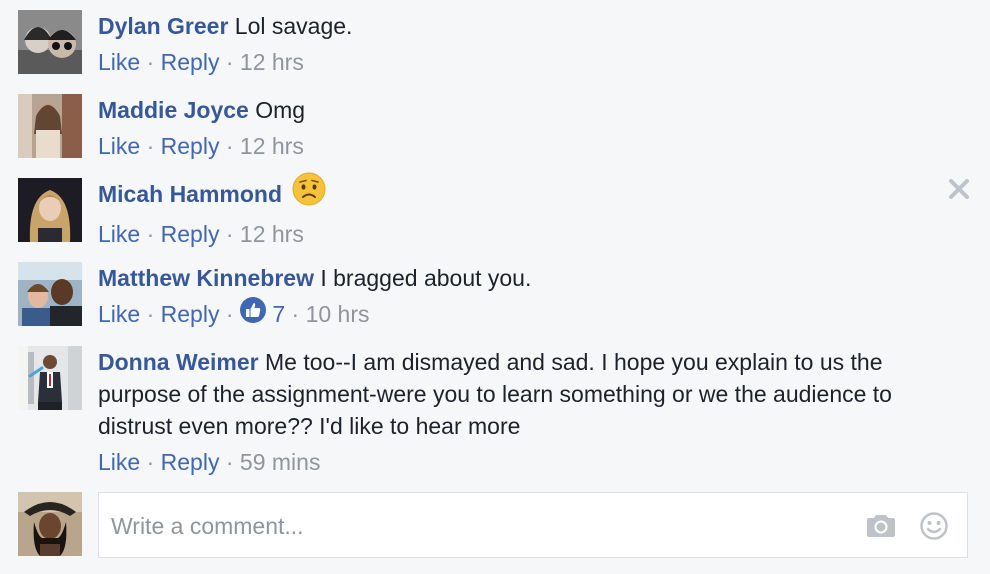 The image size is (990, 574). I want to click on timestamp: 59 mins, so click(280, 462).